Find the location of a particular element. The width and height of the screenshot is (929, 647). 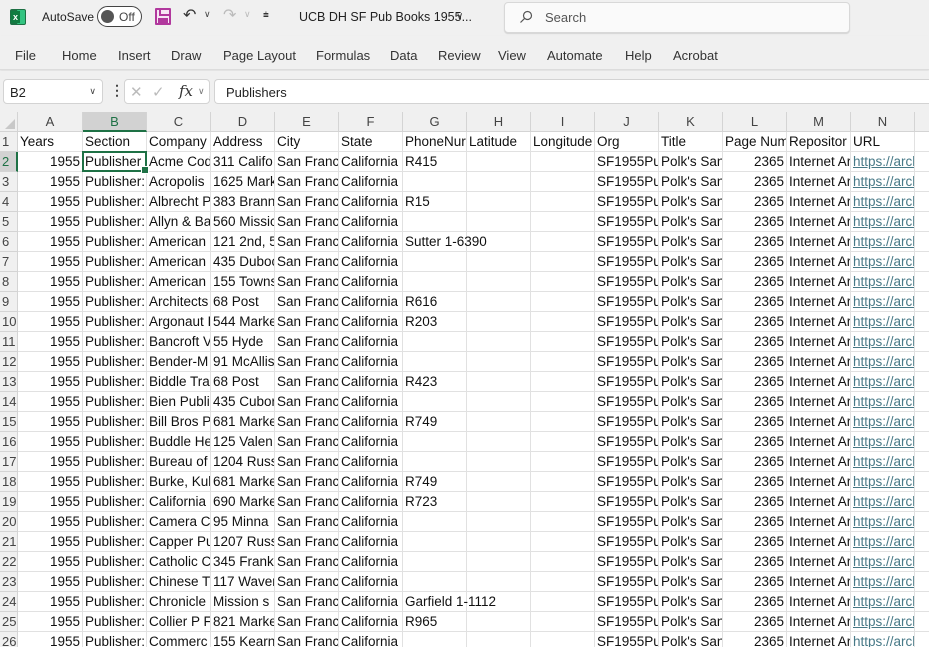

table-cell: 91 McAllis is located at coordinates (243, 362).